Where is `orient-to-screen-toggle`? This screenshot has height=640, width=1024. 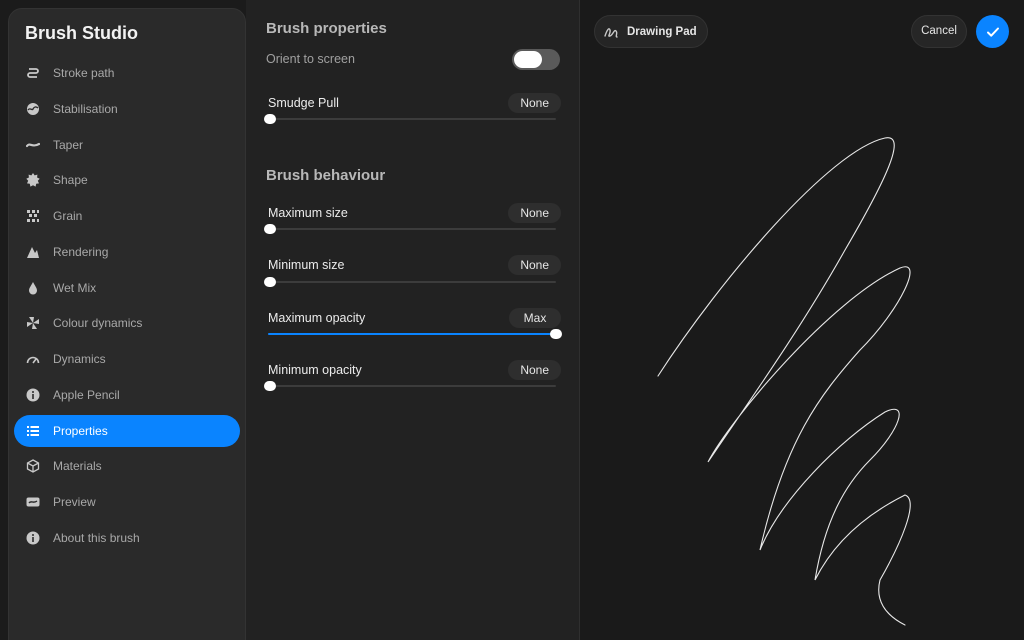
orient-to-screen-toggle is located at coordinates (536, 59).